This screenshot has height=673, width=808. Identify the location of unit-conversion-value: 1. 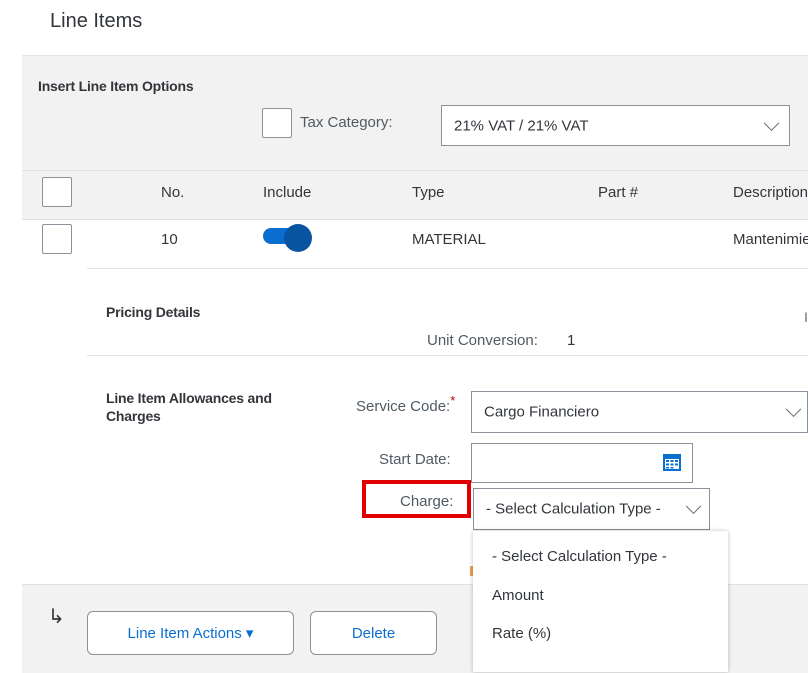
(571, 340).